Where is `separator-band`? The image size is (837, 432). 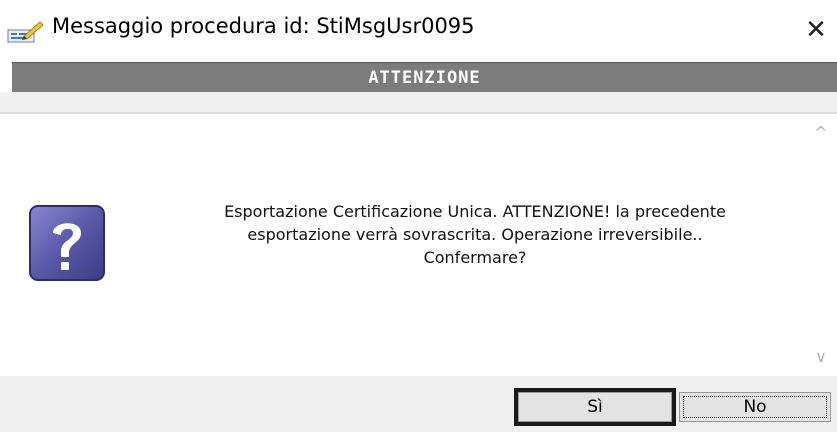
separator-band is located at coordinates (418, 103).